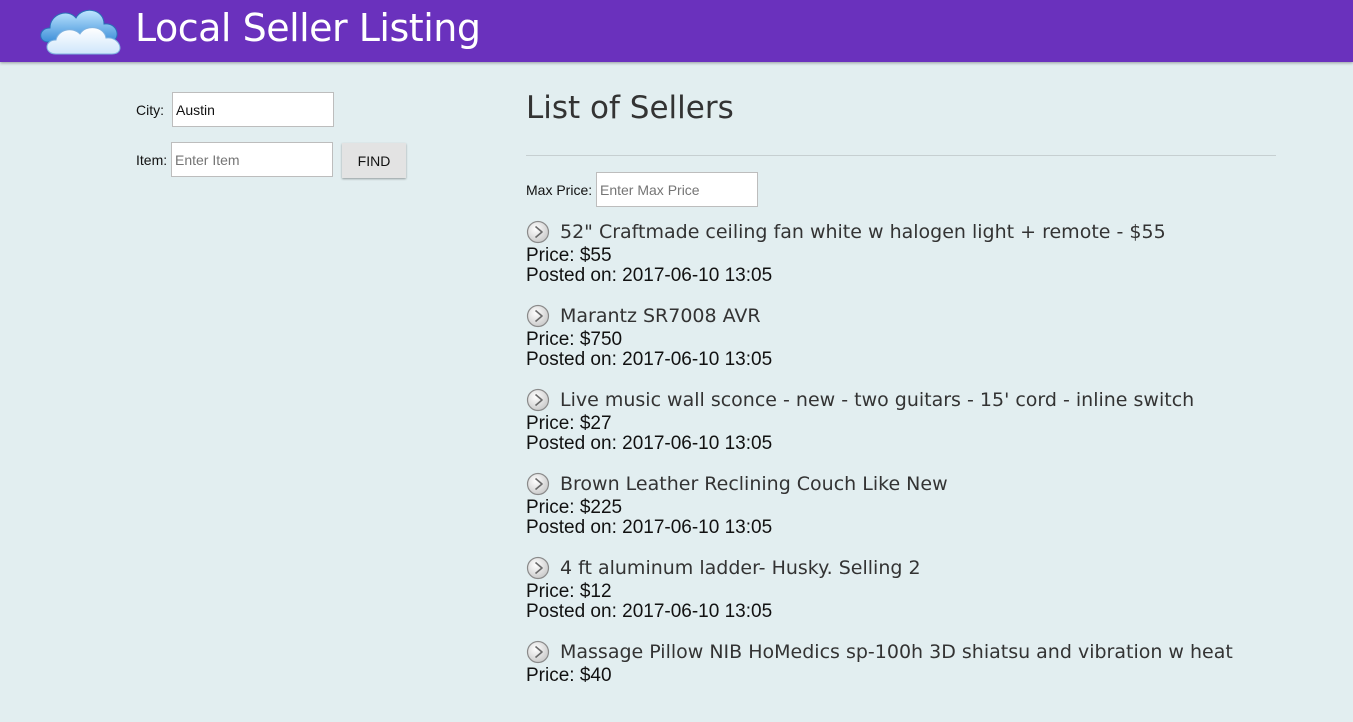 This screenshot has width=1353, height=722. What do you see at coordinates (901, 155) in the screenshot?
I see `divider` at bounding box center [901, 155].